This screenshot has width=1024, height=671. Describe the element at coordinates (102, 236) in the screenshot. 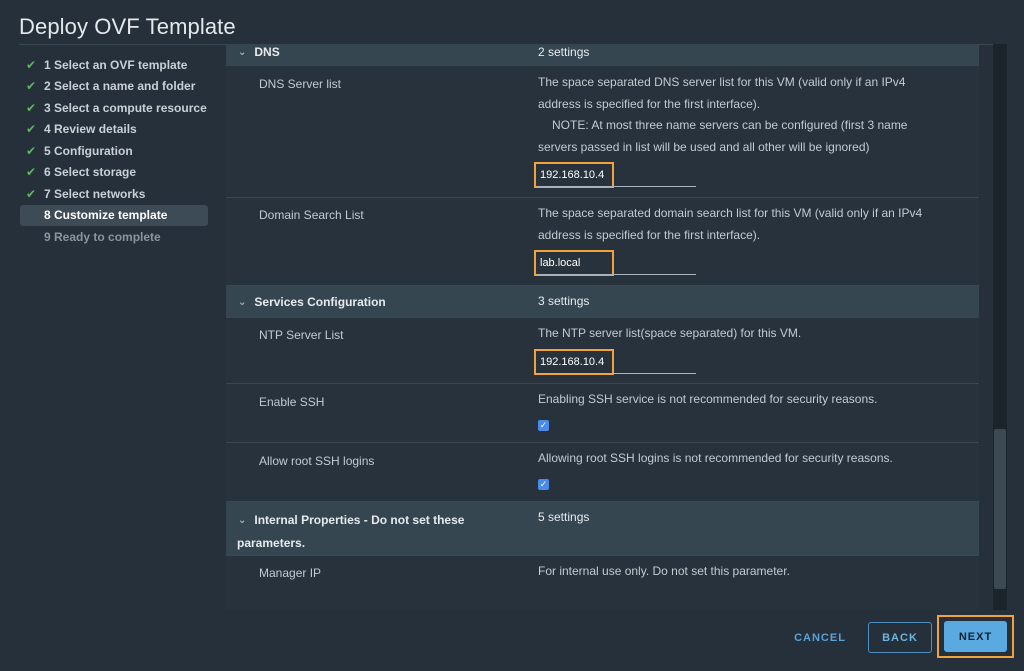

I see `step-label: 9 Ready to complete` at that location.